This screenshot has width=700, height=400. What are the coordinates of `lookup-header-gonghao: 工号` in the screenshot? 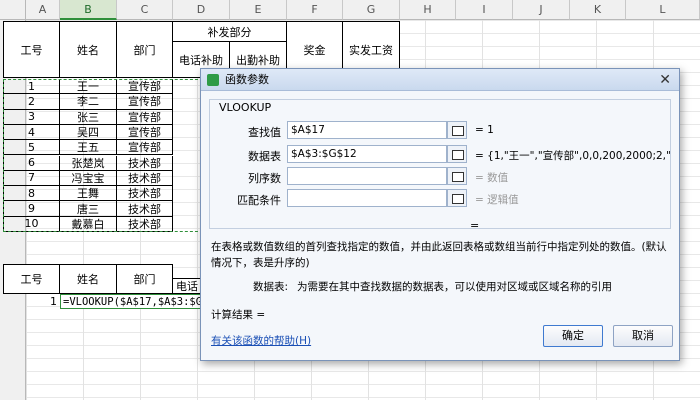 It's located at (31, 279).